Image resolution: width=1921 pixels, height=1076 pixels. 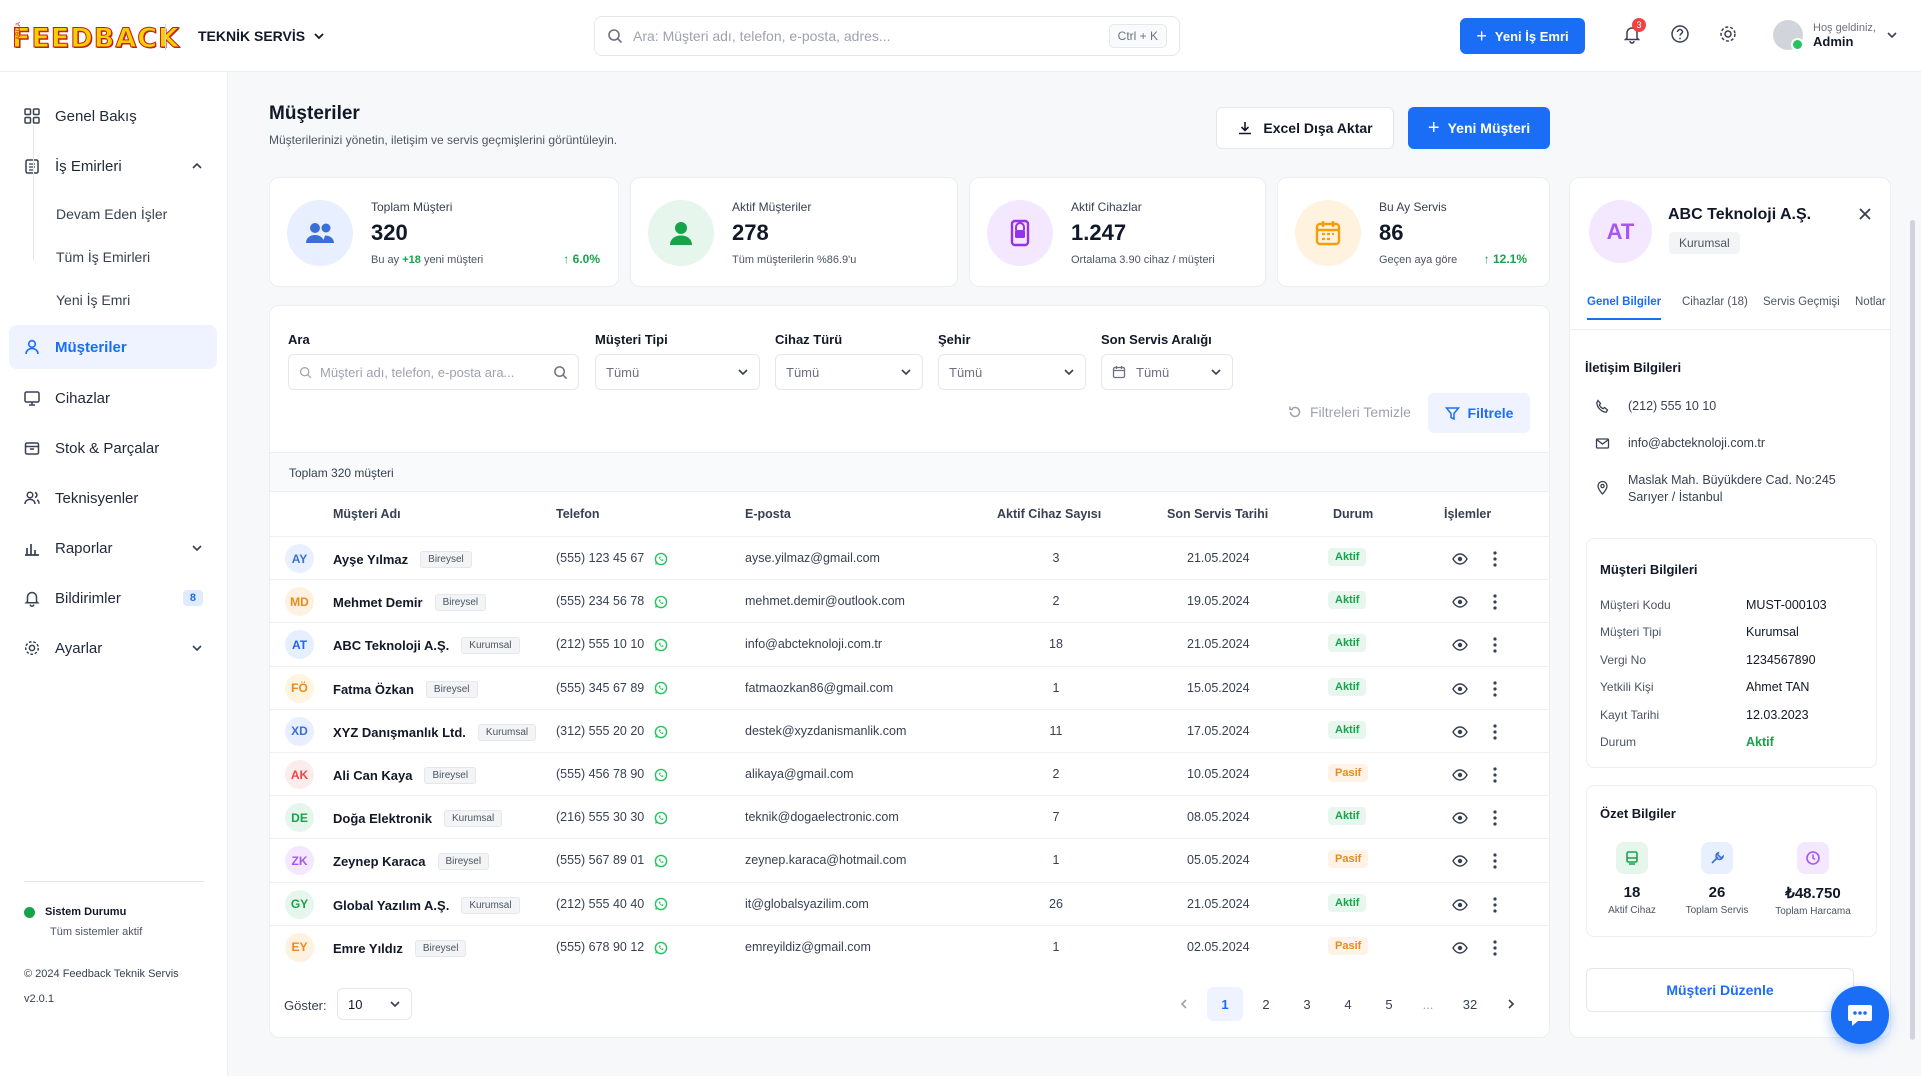 What do you see at coordinates (113, 448) in the screenshot?
I see `sidebar-item-stock: Stok & Parçalar` at bounding box center [113, 448].